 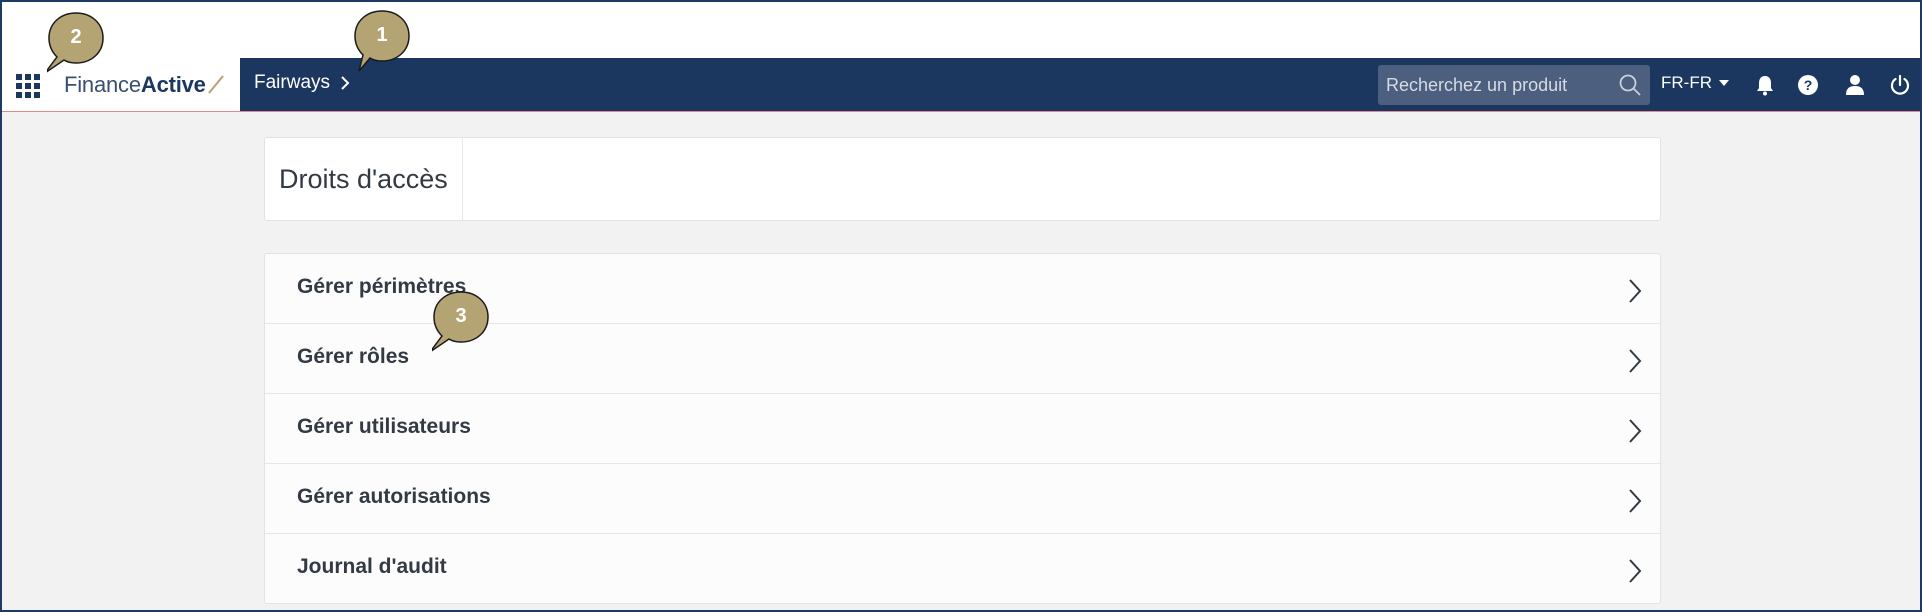 What do you see at coordinates (372, 566) in the screenshot?
I see `menu-item-label: Journal d'audit` at bounding box center [372, 566].